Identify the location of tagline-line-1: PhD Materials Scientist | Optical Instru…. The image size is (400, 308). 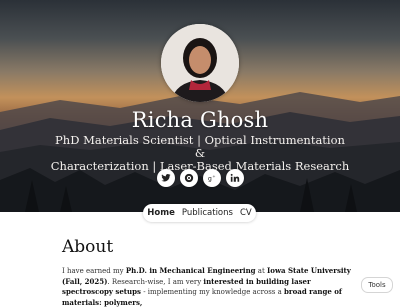
(200, 146).